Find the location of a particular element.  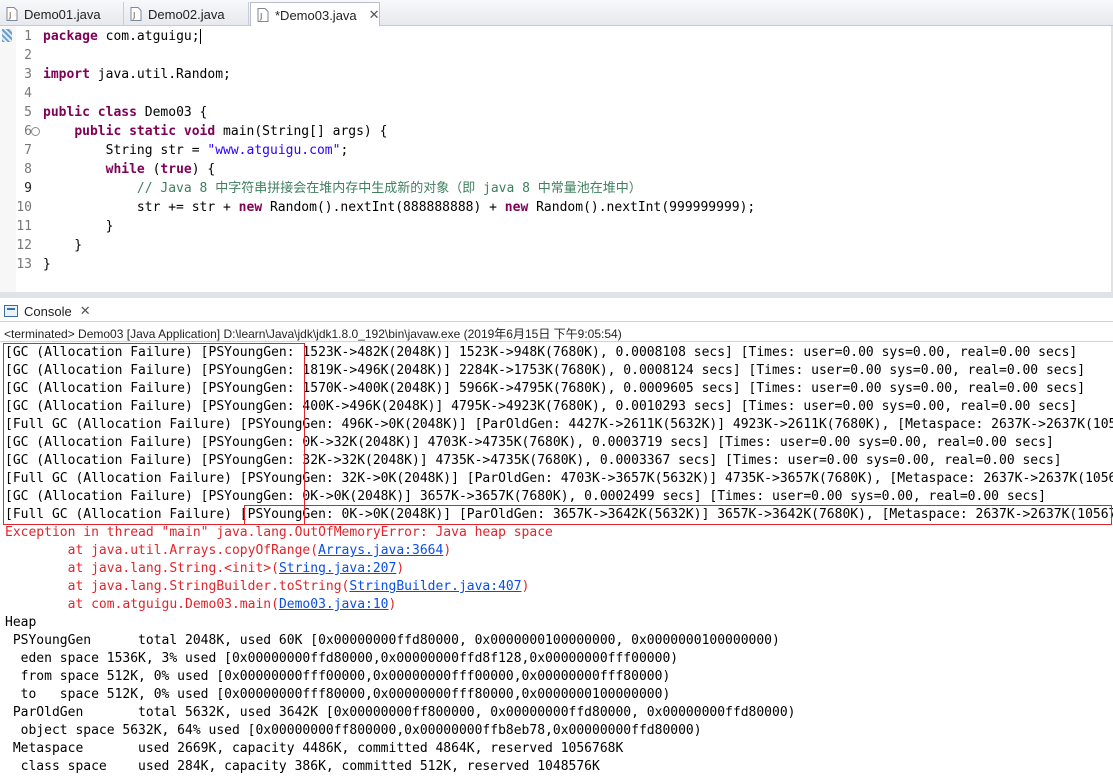

code-token: Random().nextInt(999999999); is located at coordinates (642, 207).